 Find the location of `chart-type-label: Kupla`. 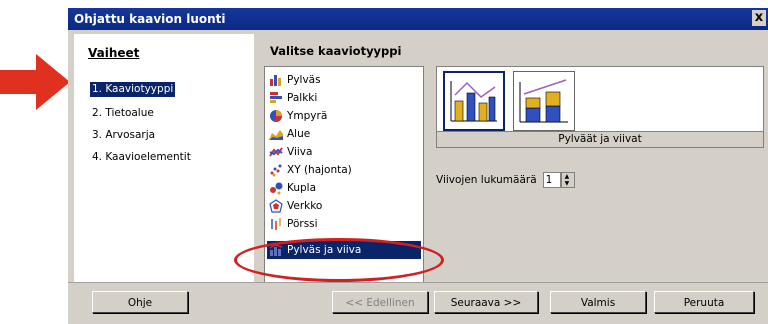

chart-type-label: Kupla is located at coordinates (302, 188).